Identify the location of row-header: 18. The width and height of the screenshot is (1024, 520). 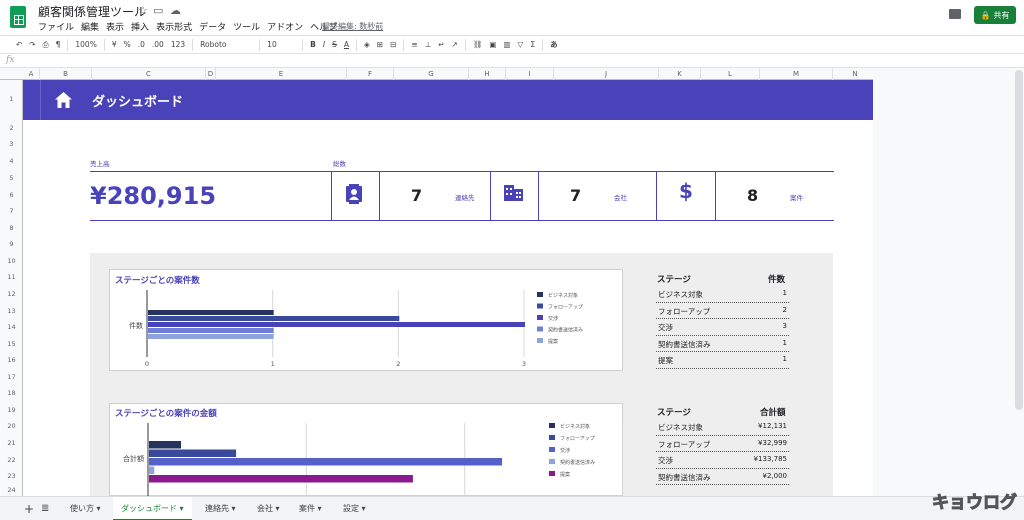
(11, 393).